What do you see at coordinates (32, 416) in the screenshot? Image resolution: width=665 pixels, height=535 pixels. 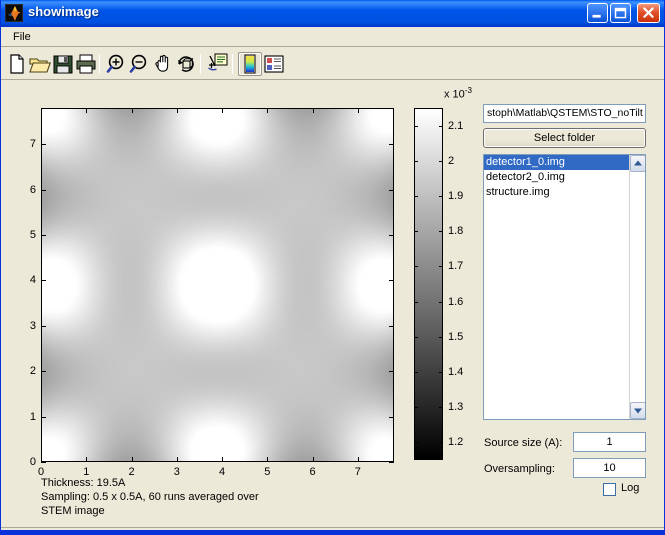 I see `y-tick-label: 1` at bounding box center [32, 416].